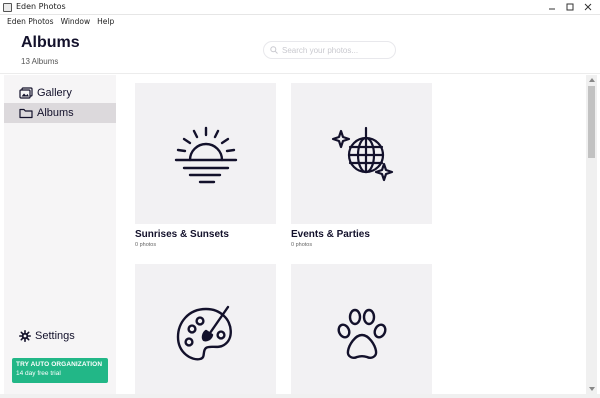 Image resolution: width=600 pixels, height=398 pixels. I want to click on page-header: Albums 13 Albums, so click(300, 51).